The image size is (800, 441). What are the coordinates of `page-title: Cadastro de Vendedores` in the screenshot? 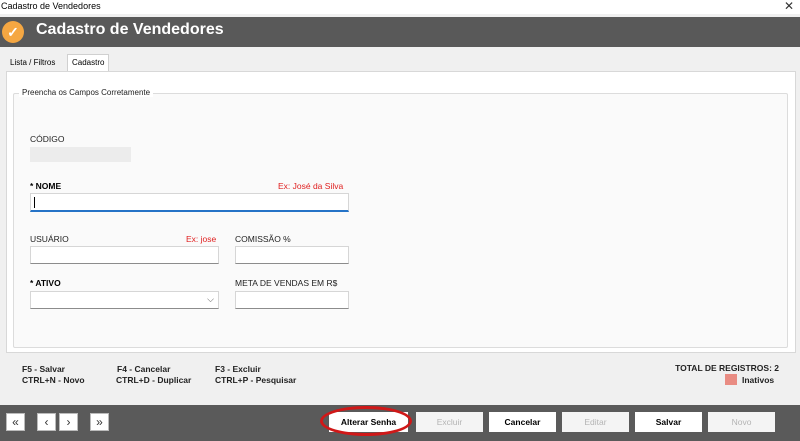 It's located at (130, 29).